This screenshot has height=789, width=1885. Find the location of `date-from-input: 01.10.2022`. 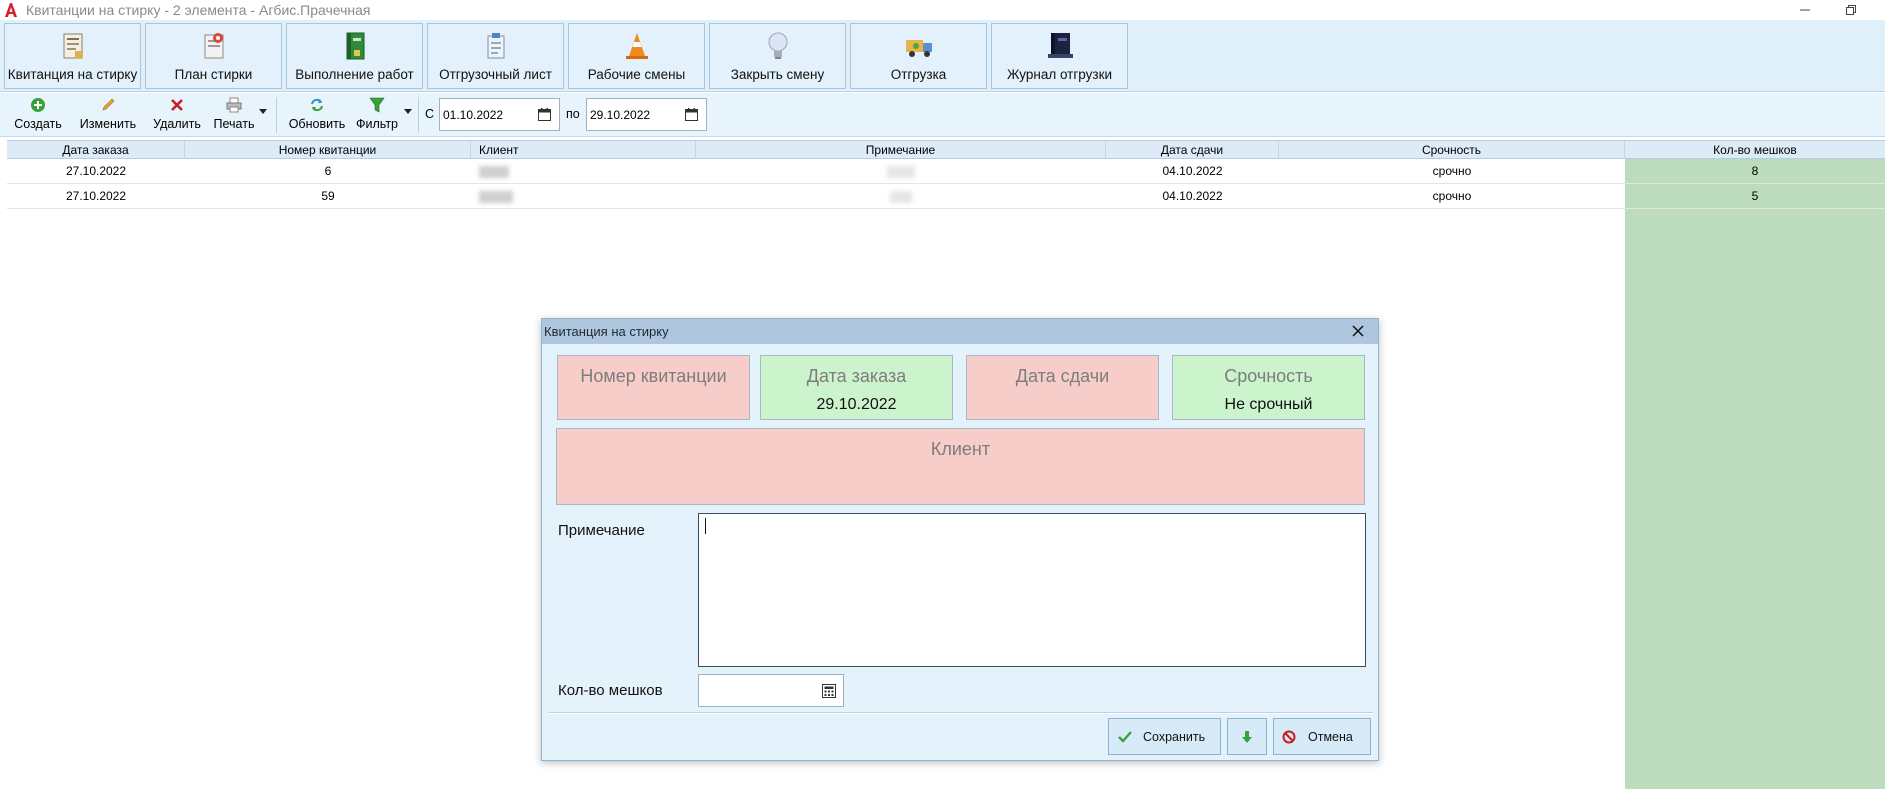

date-from-input: 01.10.2022 is located at coordinates (499, 114).